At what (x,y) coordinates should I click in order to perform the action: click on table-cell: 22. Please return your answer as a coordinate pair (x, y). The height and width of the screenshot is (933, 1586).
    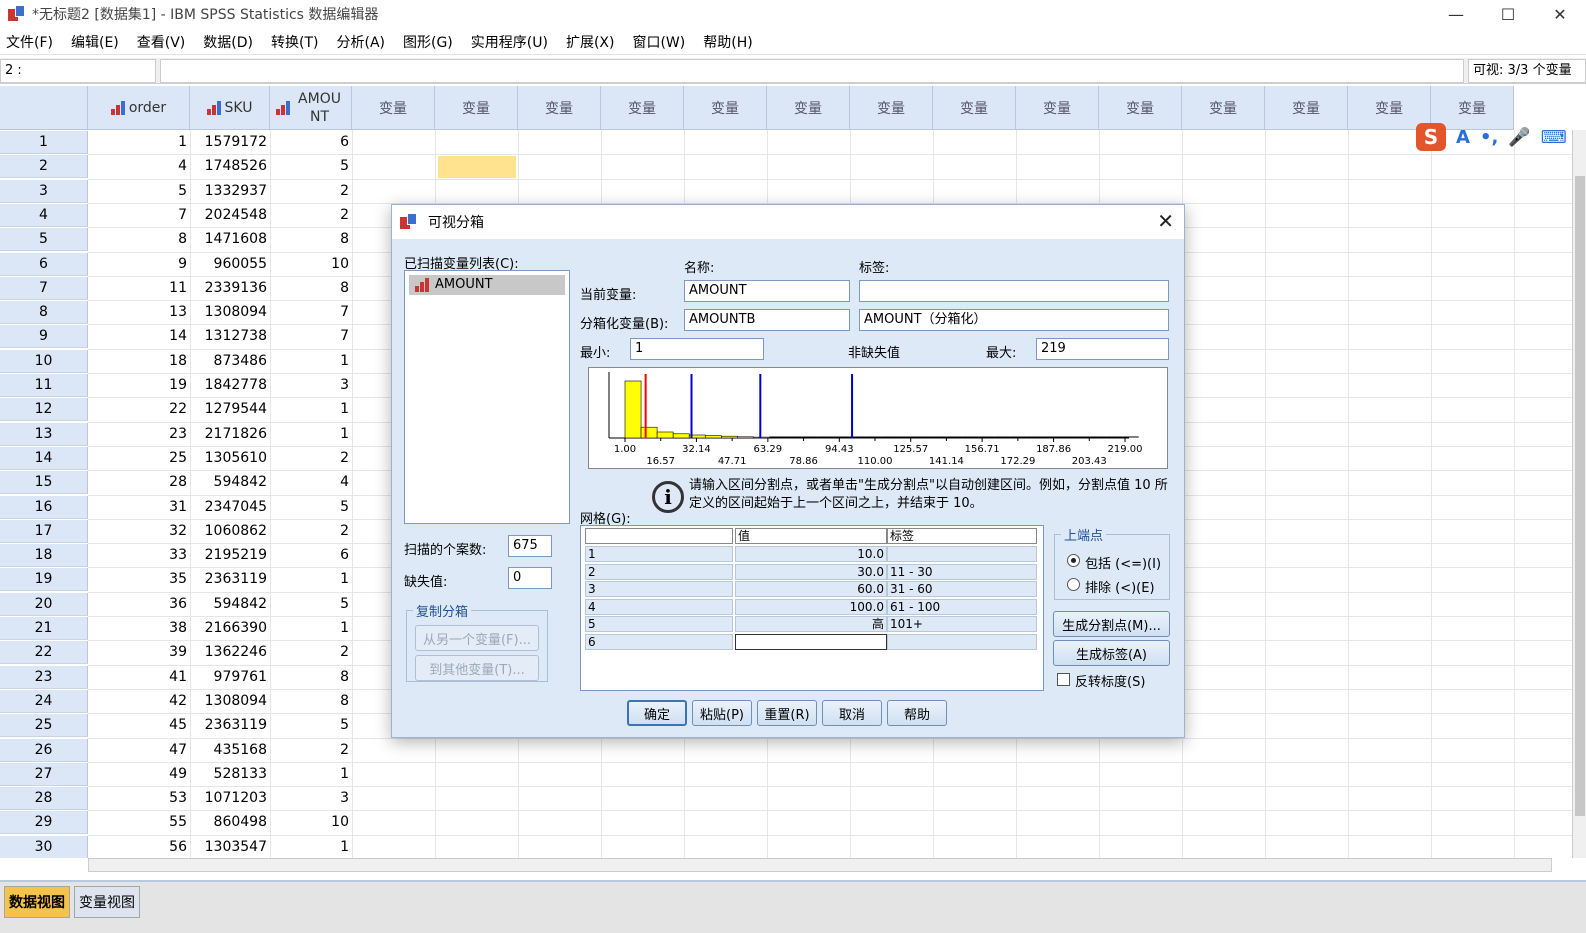
    Looking at the image, I should click on (139, 409).